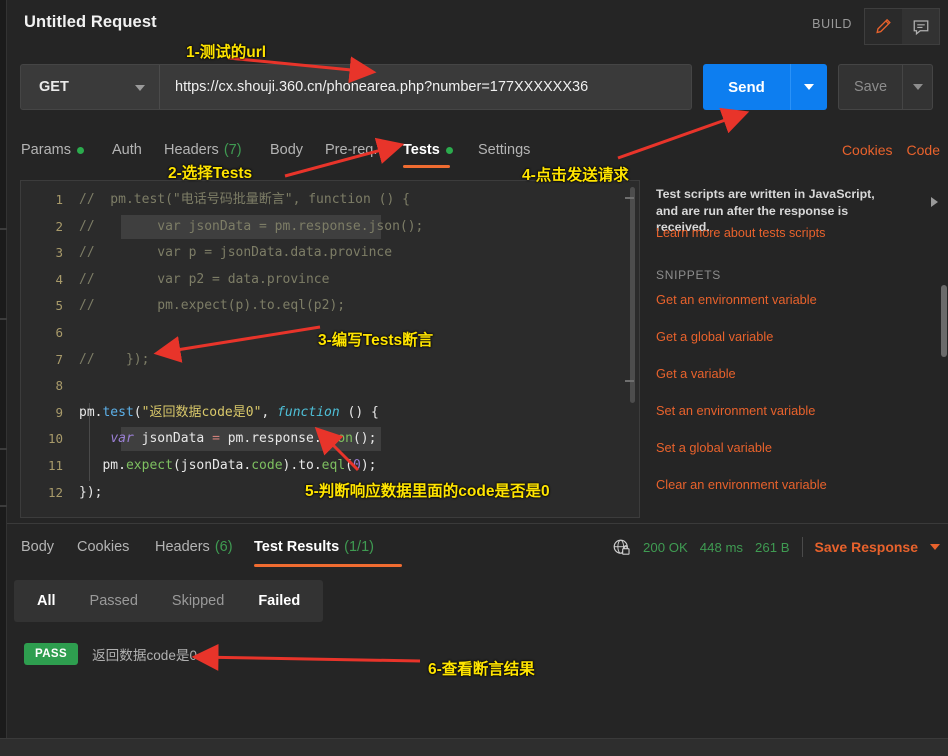  What do you see at coordinates (59, 306) in the screenshot?
I see `line-number: 5` at bounding box center [59, 306].